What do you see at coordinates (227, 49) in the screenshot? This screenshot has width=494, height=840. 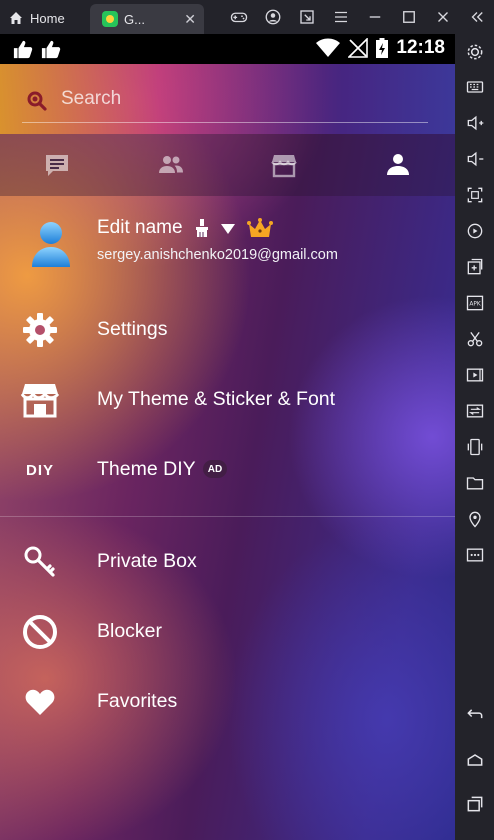 I see `status-bar: 12:18` at bounding box center [227, 49].